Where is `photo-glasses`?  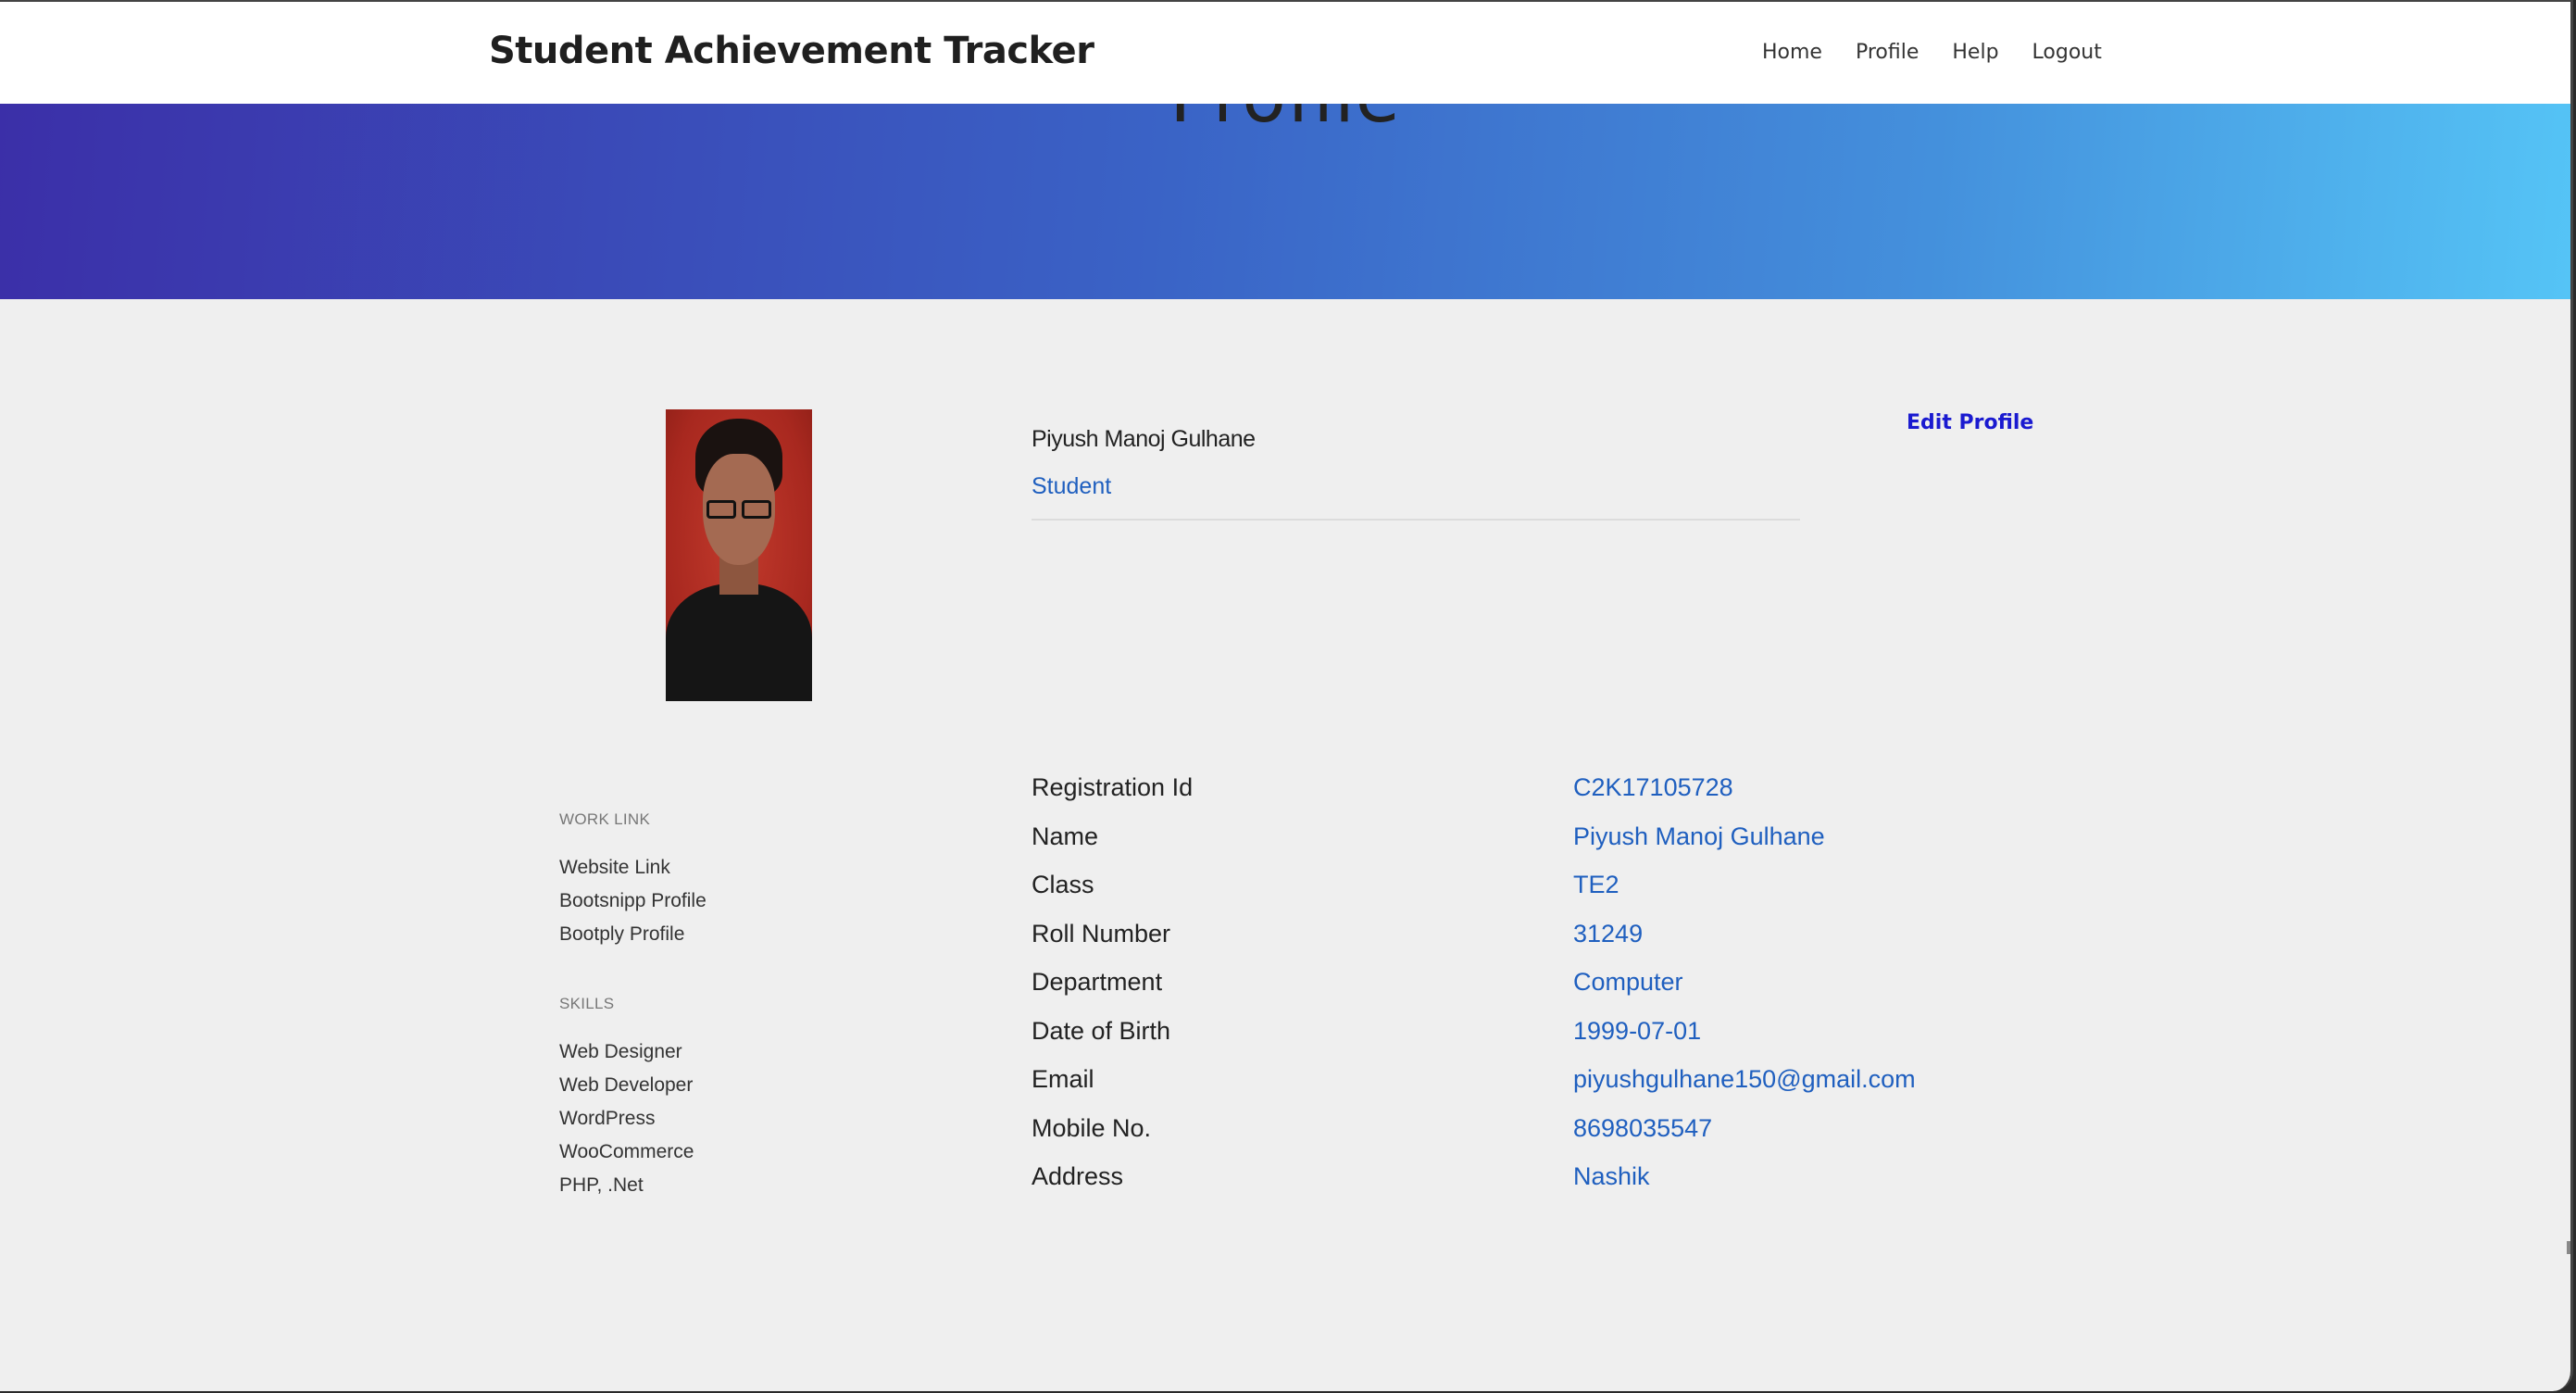
photo-glasses is located at coordinates (739, 510).